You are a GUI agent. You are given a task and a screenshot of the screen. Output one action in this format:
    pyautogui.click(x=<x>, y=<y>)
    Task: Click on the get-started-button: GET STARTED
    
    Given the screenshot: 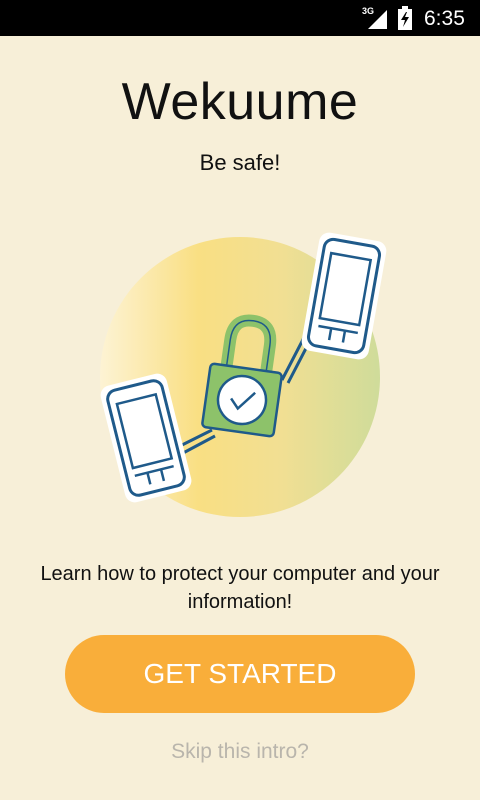 What is the action you would take?
    pyautogui.click(x=240, y=674)
    